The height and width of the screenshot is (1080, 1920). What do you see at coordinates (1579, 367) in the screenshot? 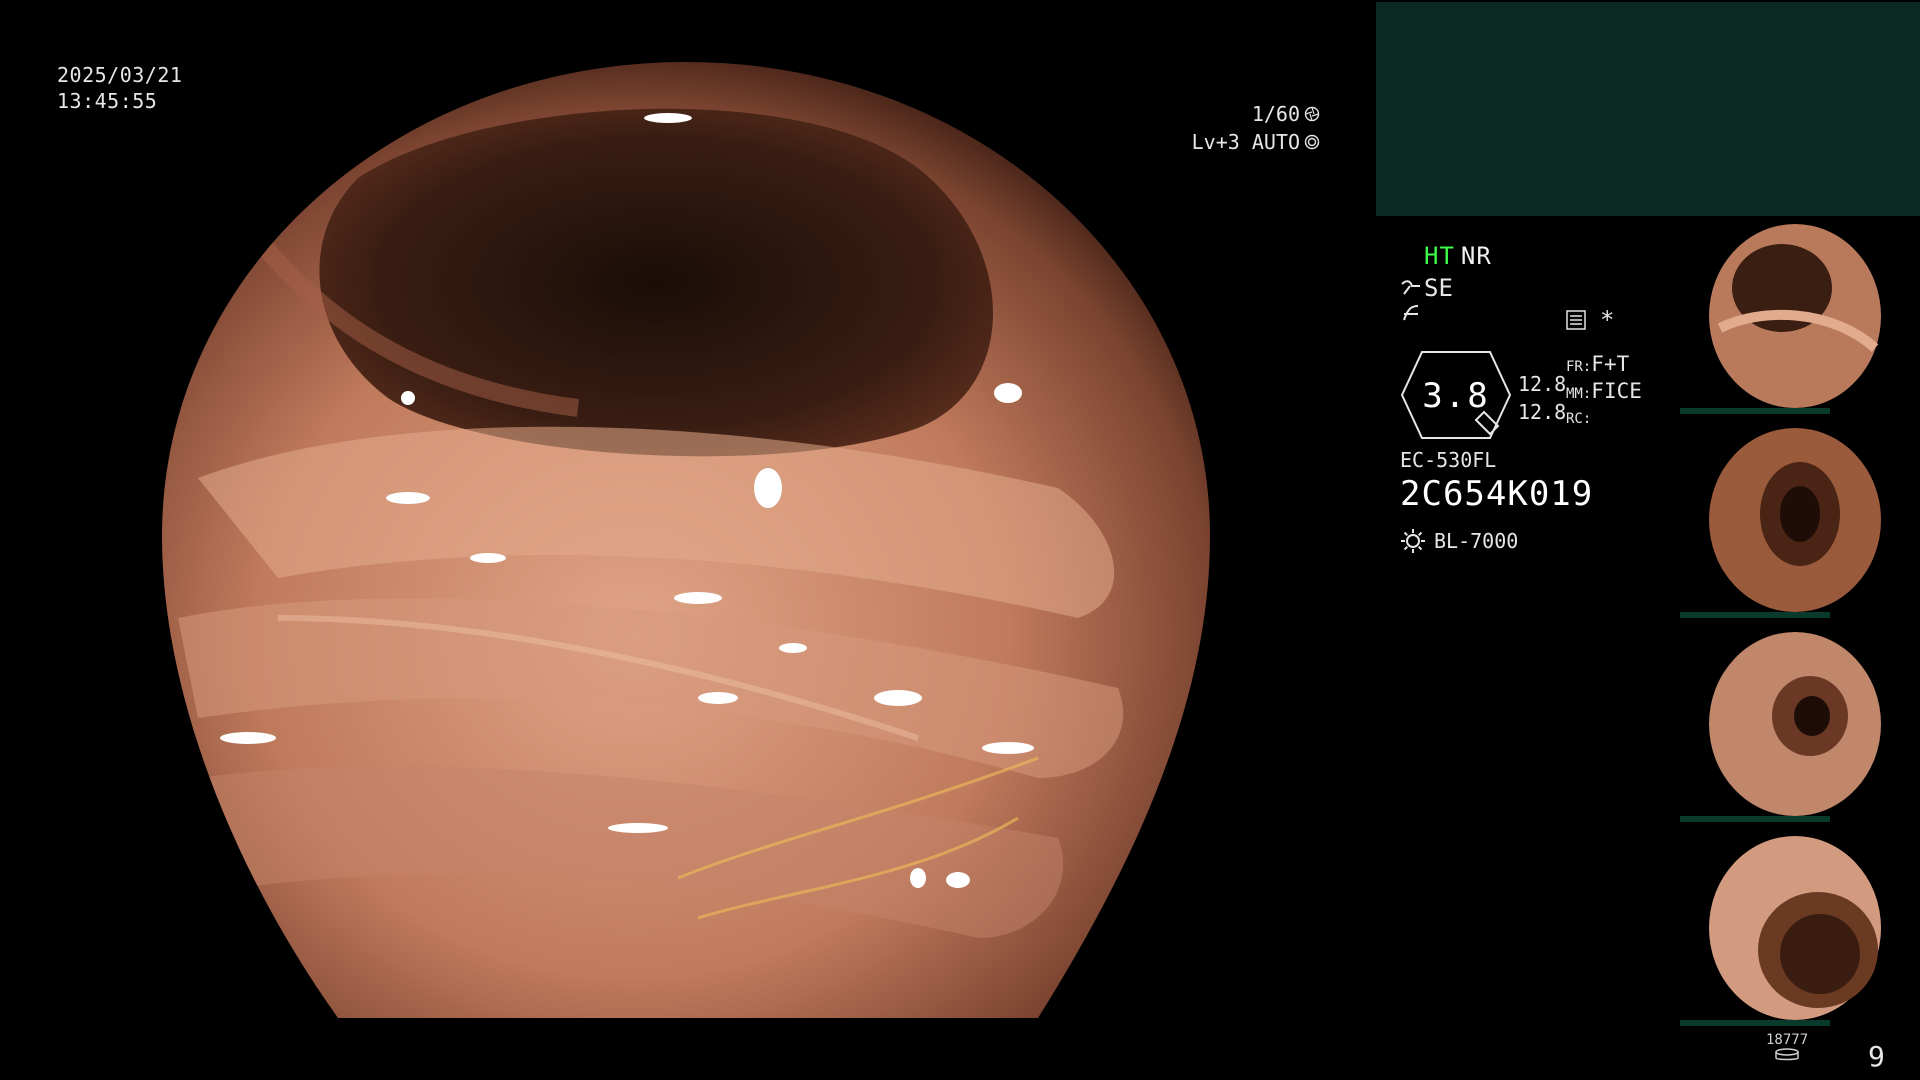
I see `fr-label: FR:` at bounding box center [1579, 367].